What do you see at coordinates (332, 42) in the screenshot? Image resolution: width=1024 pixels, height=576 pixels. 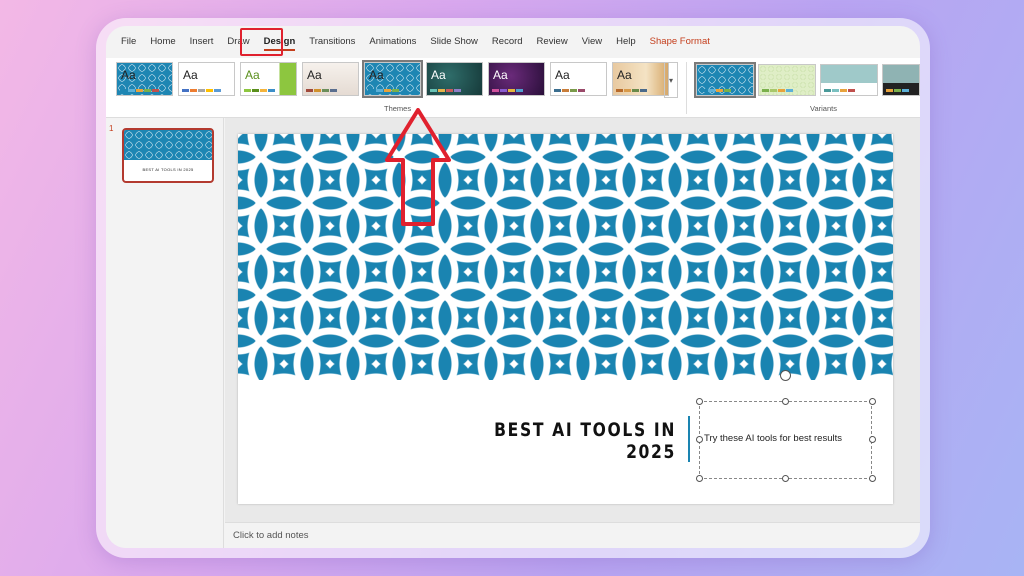 I see `menu-transitions: Transitions` at bounding box center [332, 42].